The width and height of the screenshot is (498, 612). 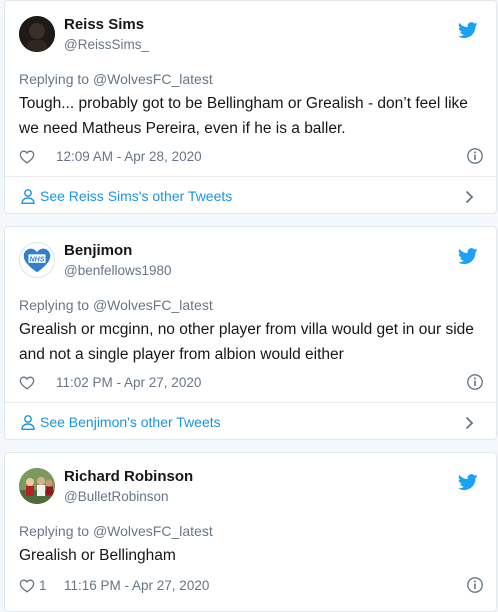 I want to click on tweet-header: NHS Benjimon @benfellows1980, so click(x=252, y=264).